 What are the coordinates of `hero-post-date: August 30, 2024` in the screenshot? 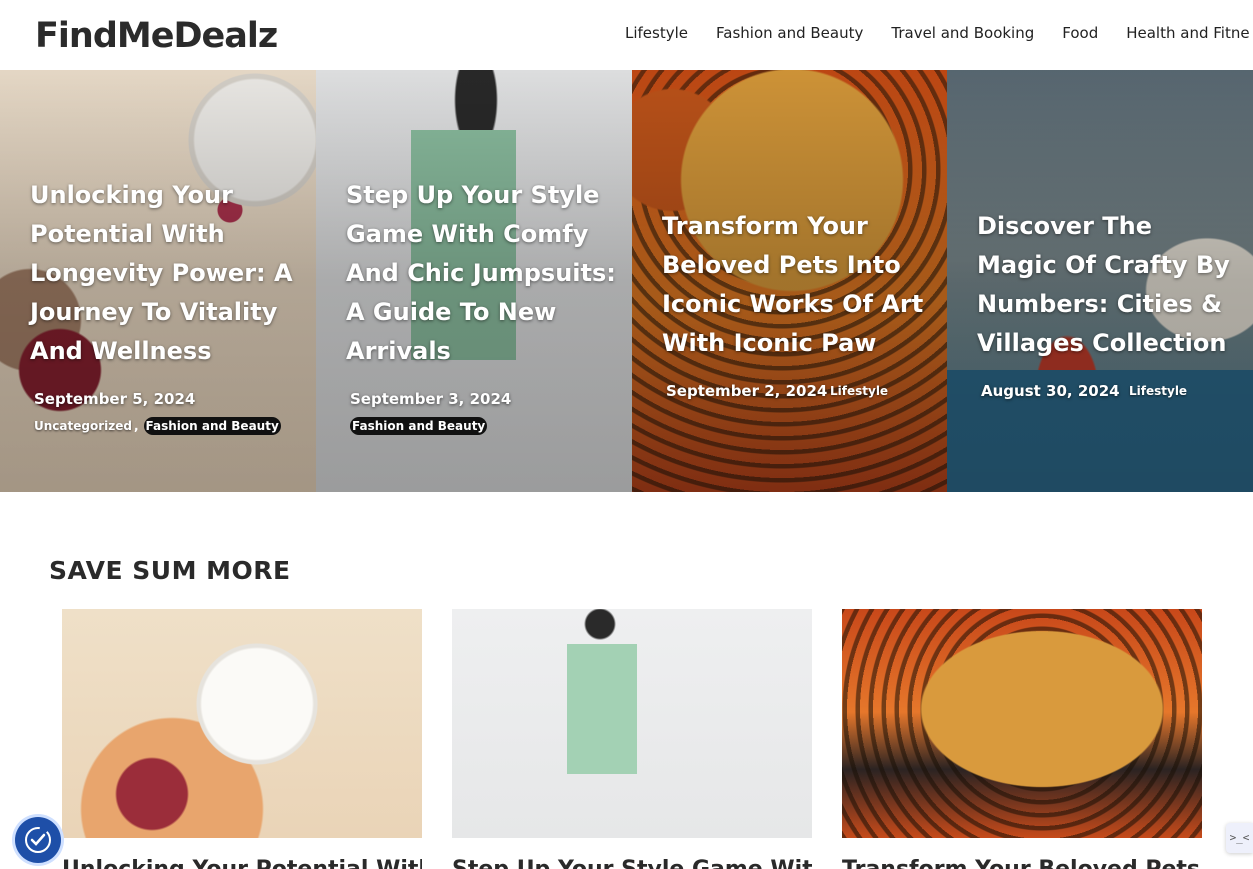 It's located at (1050, 391).